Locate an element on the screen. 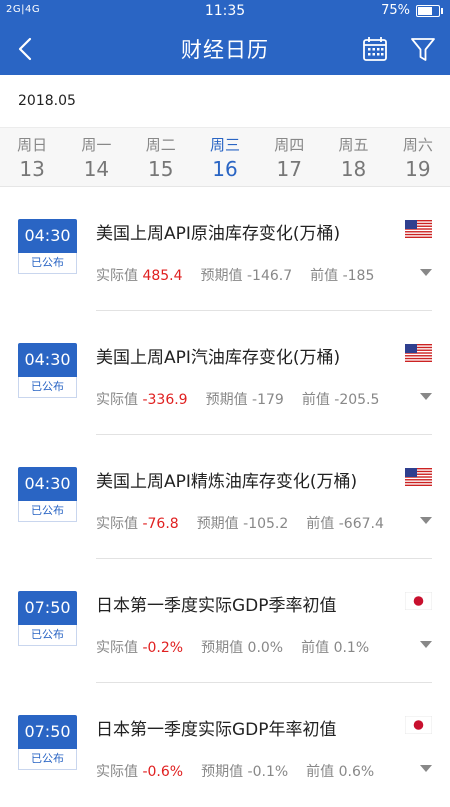  header: 财经日历 is located at coordinates (225, 49).